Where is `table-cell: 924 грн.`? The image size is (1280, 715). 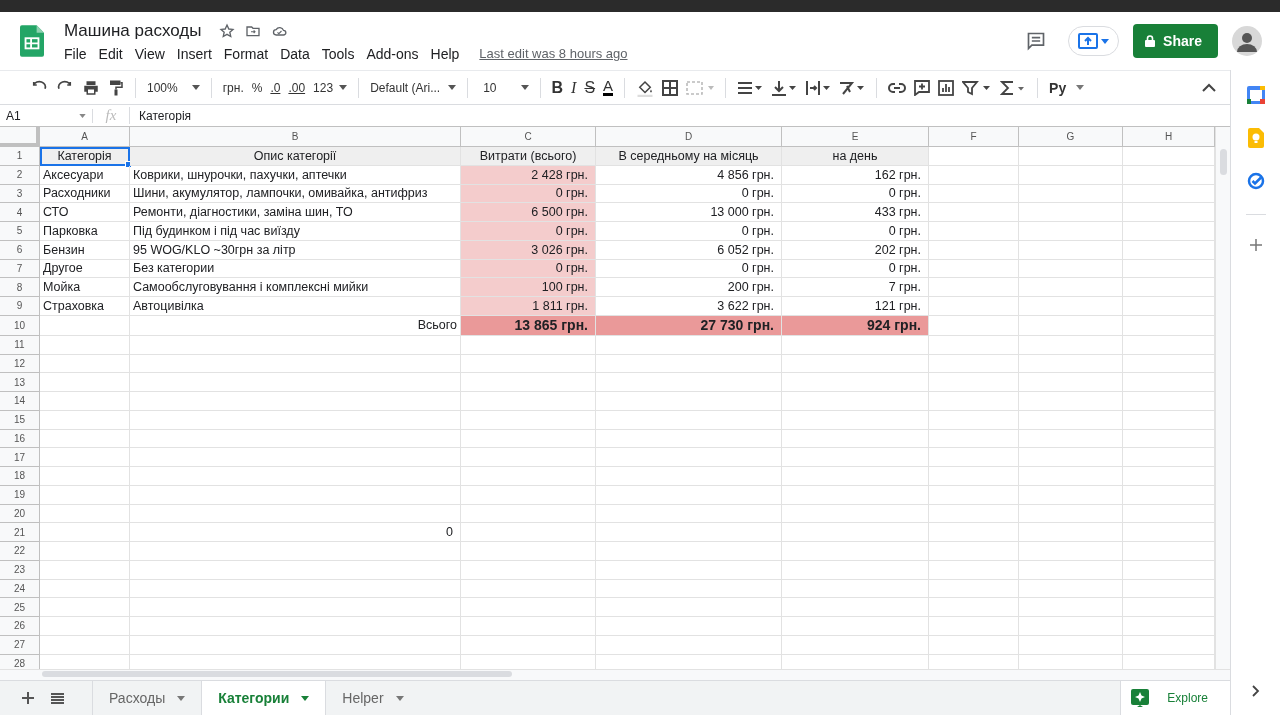
table-cell: 924 грн. is located at coordinates (855, 325).